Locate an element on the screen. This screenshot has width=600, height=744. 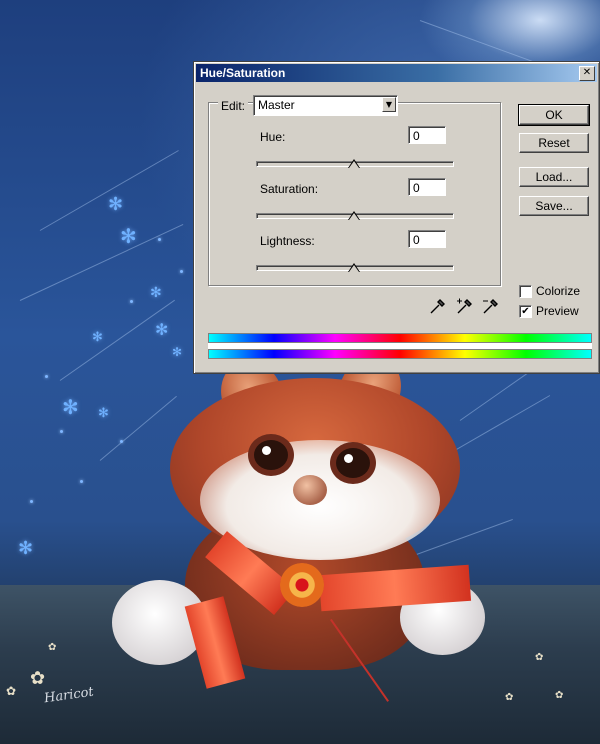
bunny-eye-right is located at coordinates (353, 463).